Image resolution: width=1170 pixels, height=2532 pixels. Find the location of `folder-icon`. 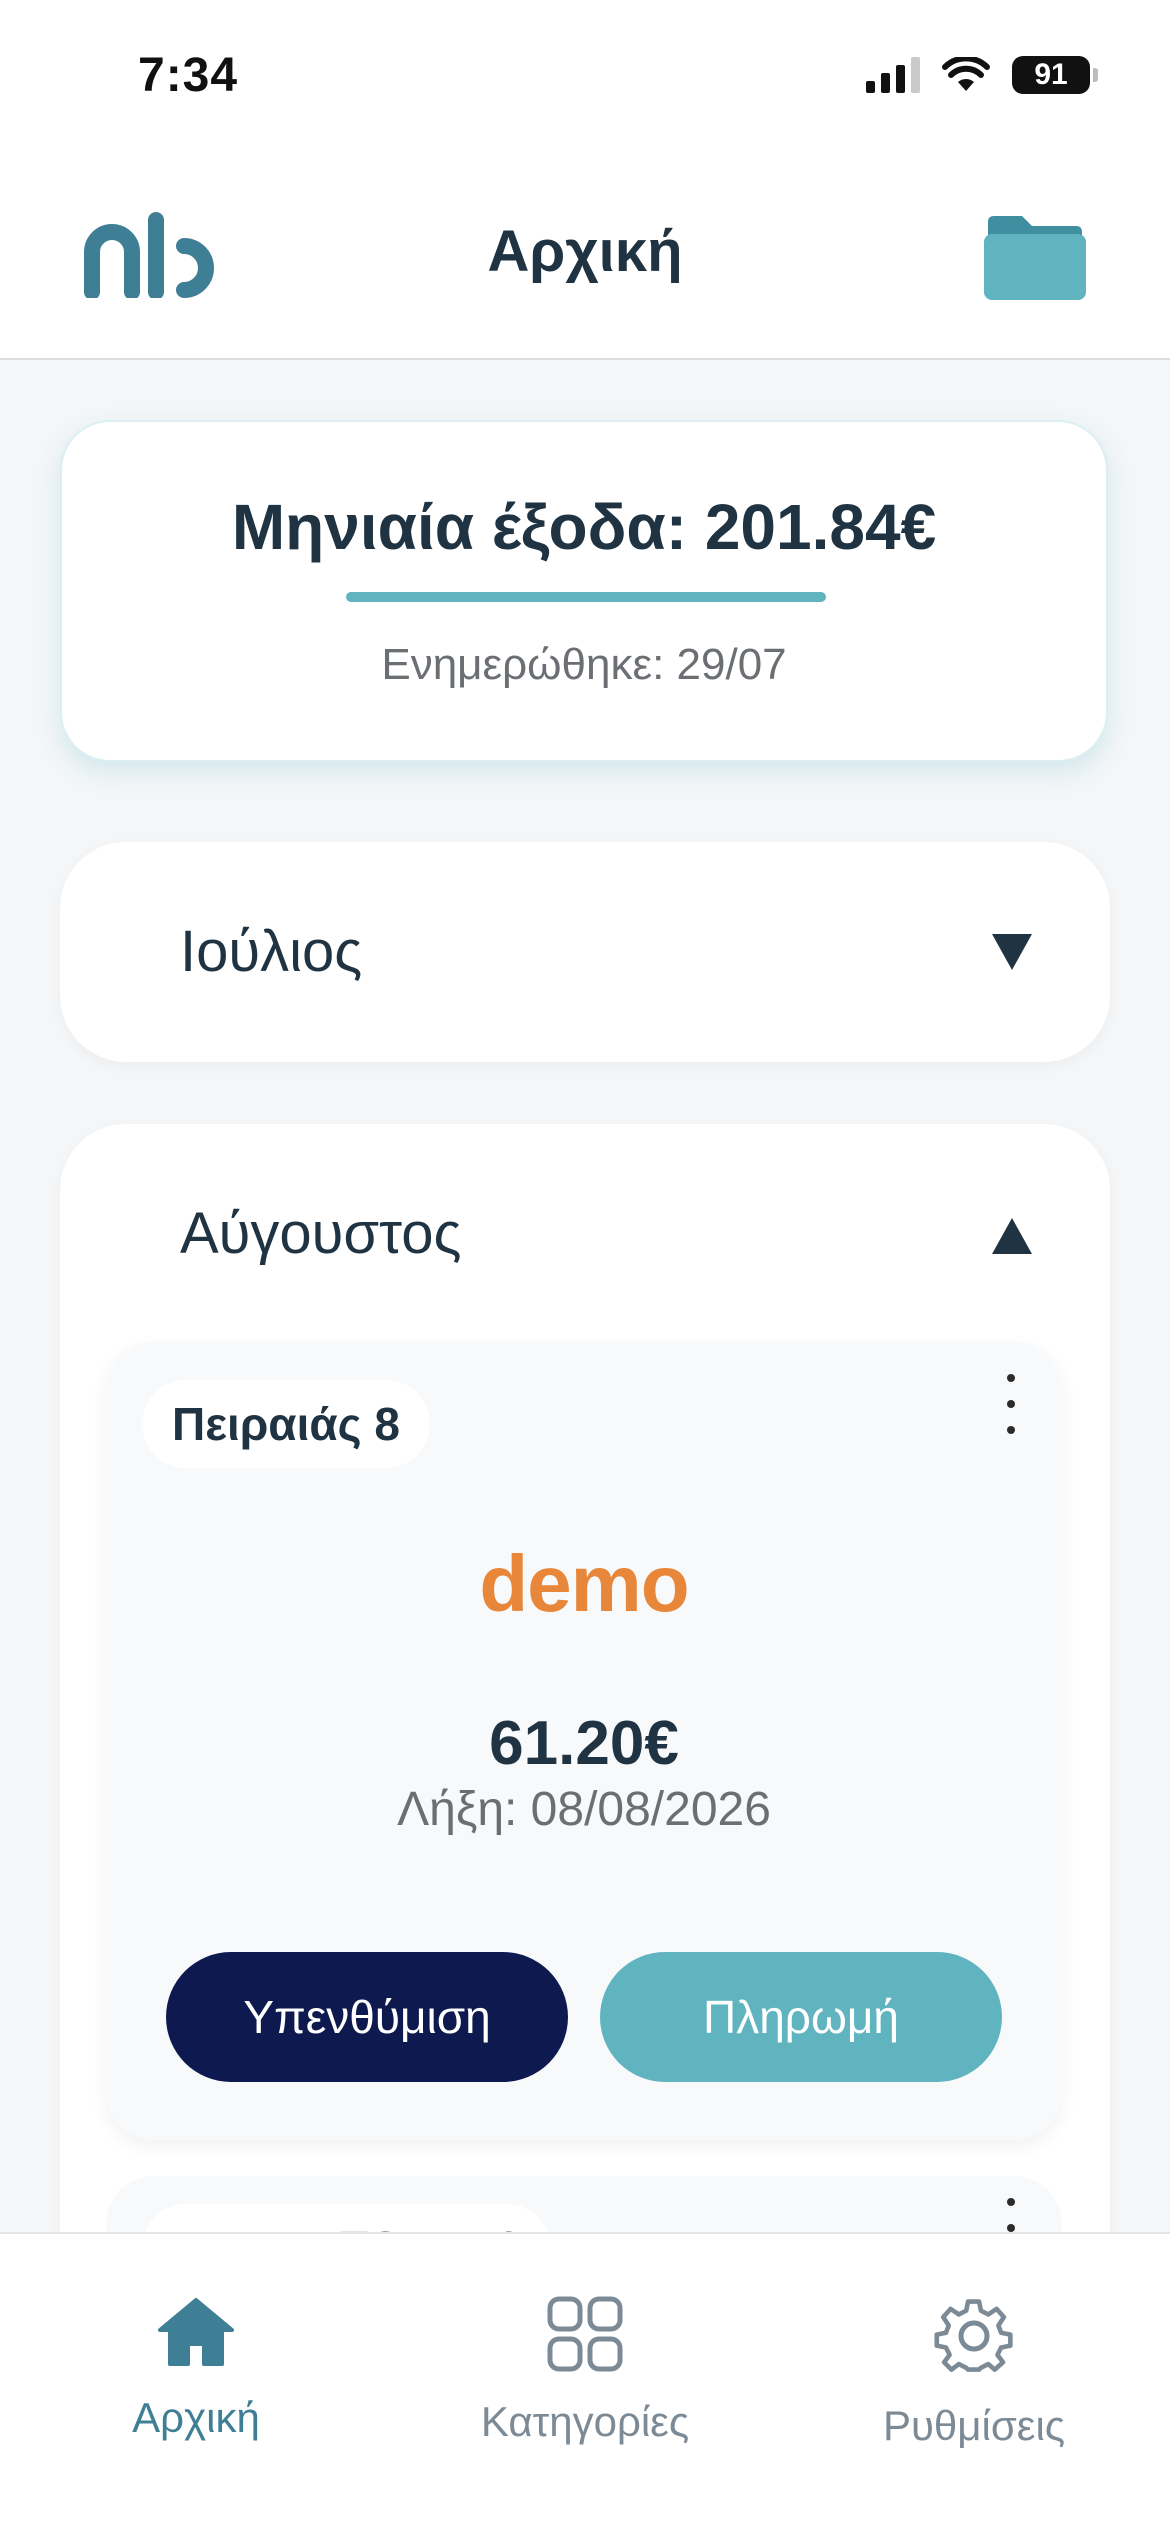

folder-icon is located at coordinates (1035, 257).